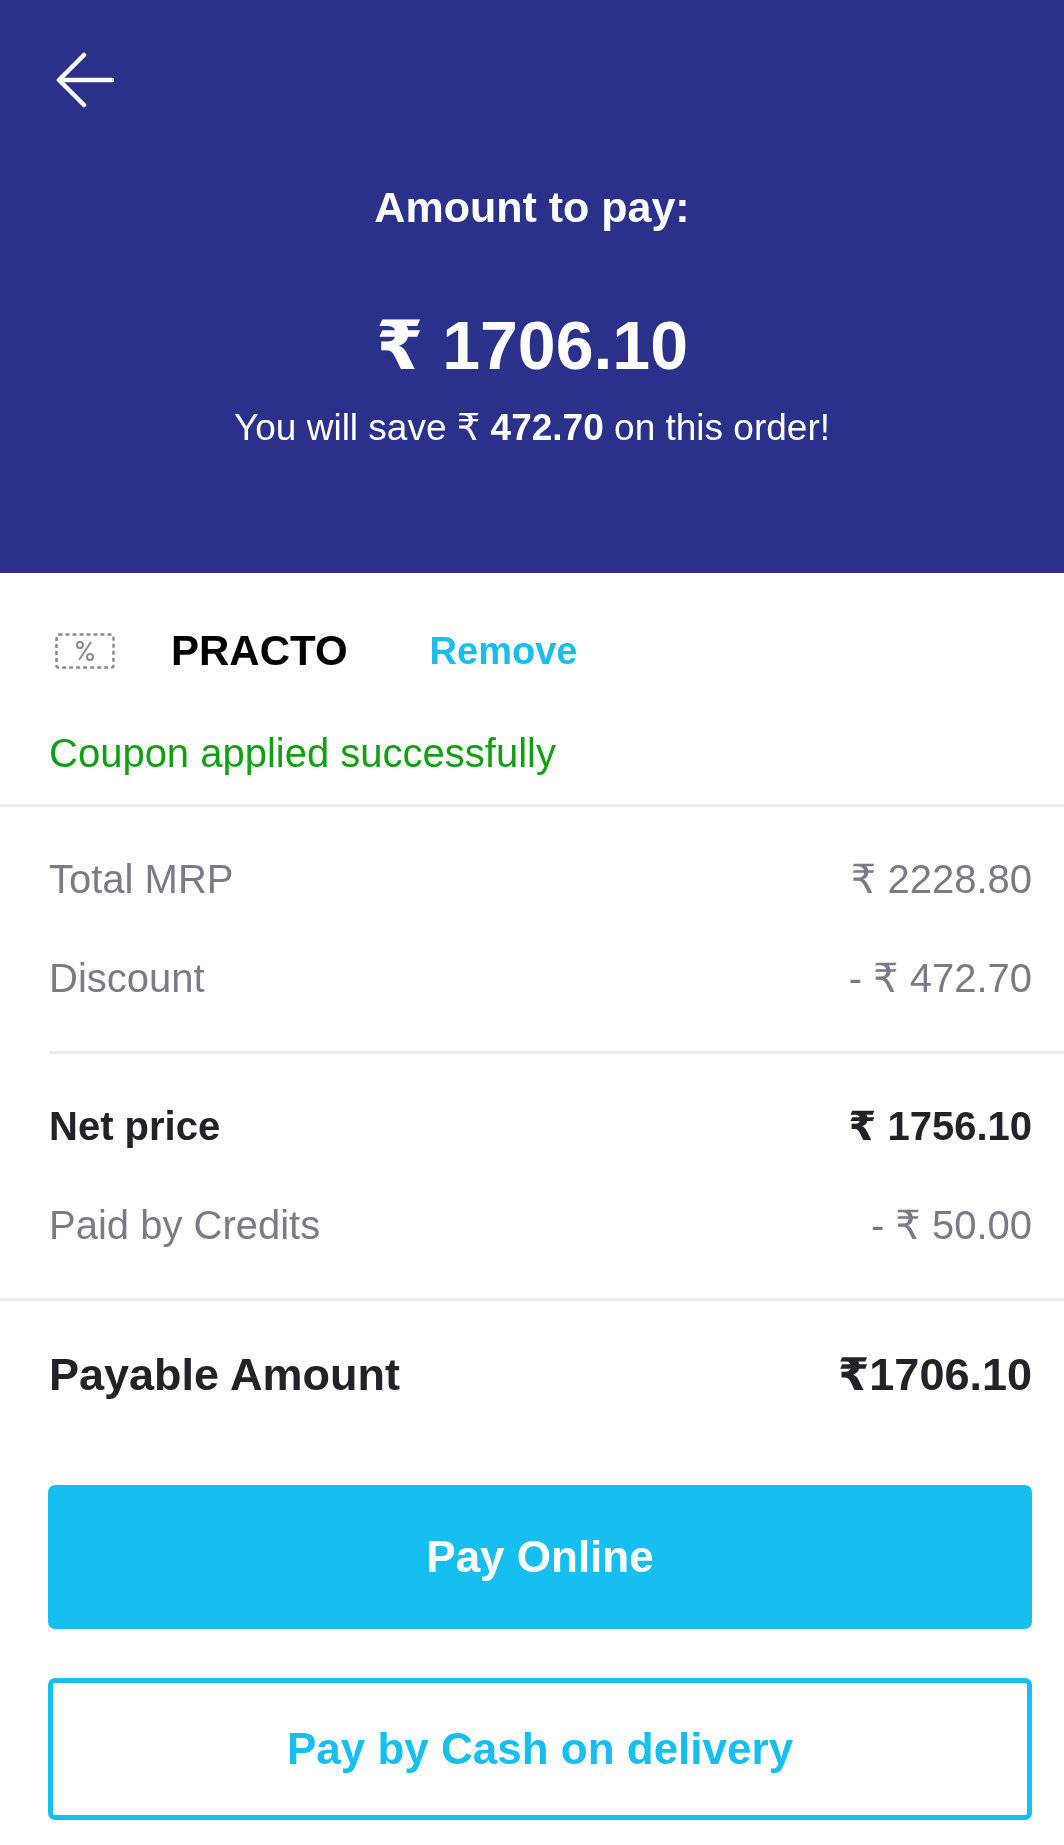 Image resolution: width=1064 pixels, height=1845 pixels. Describe the element at coordinates (532, 207) in the screenshot. I see `amount-title: Amount to pay:` at that location.